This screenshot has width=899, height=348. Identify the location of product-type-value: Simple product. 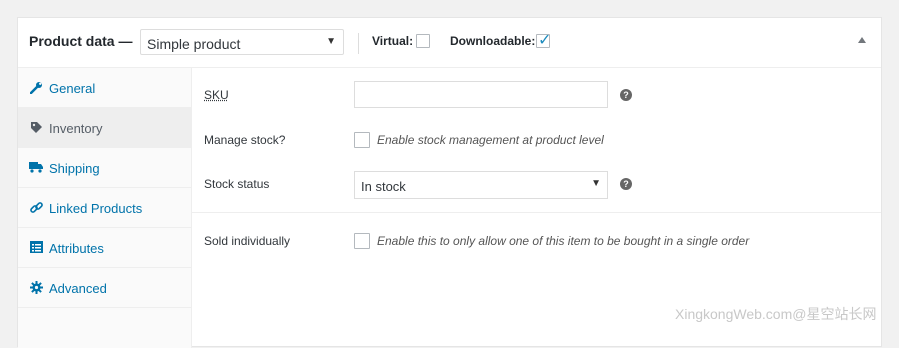
(194, 44).